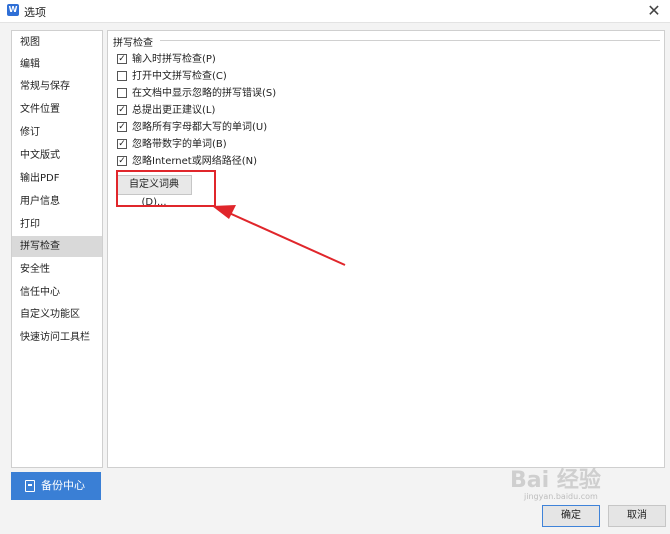  I want to click on annotation-arrow, so click(279, 235).